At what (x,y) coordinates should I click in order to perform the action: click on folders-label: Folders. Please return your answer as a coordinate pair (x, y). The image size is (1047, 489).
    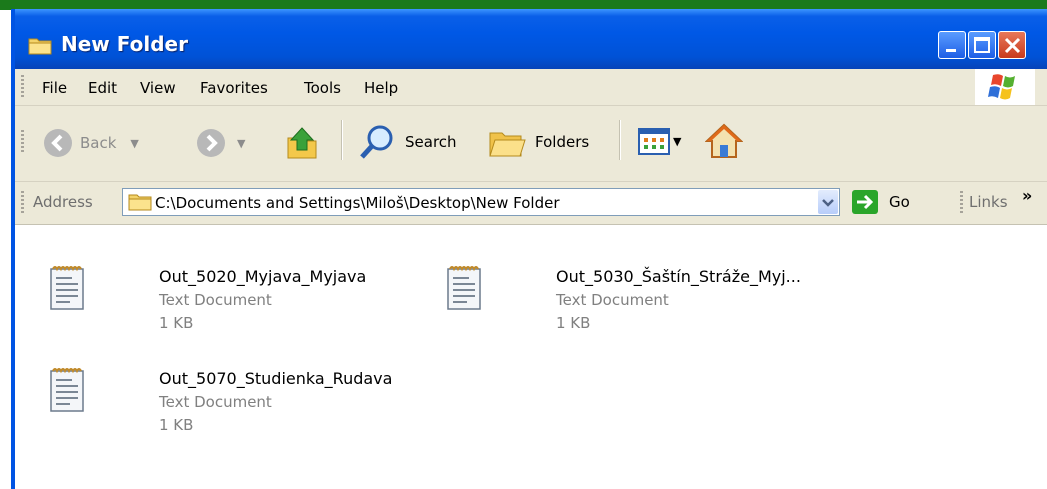
    Looking at the image, I should click on (562, 142).